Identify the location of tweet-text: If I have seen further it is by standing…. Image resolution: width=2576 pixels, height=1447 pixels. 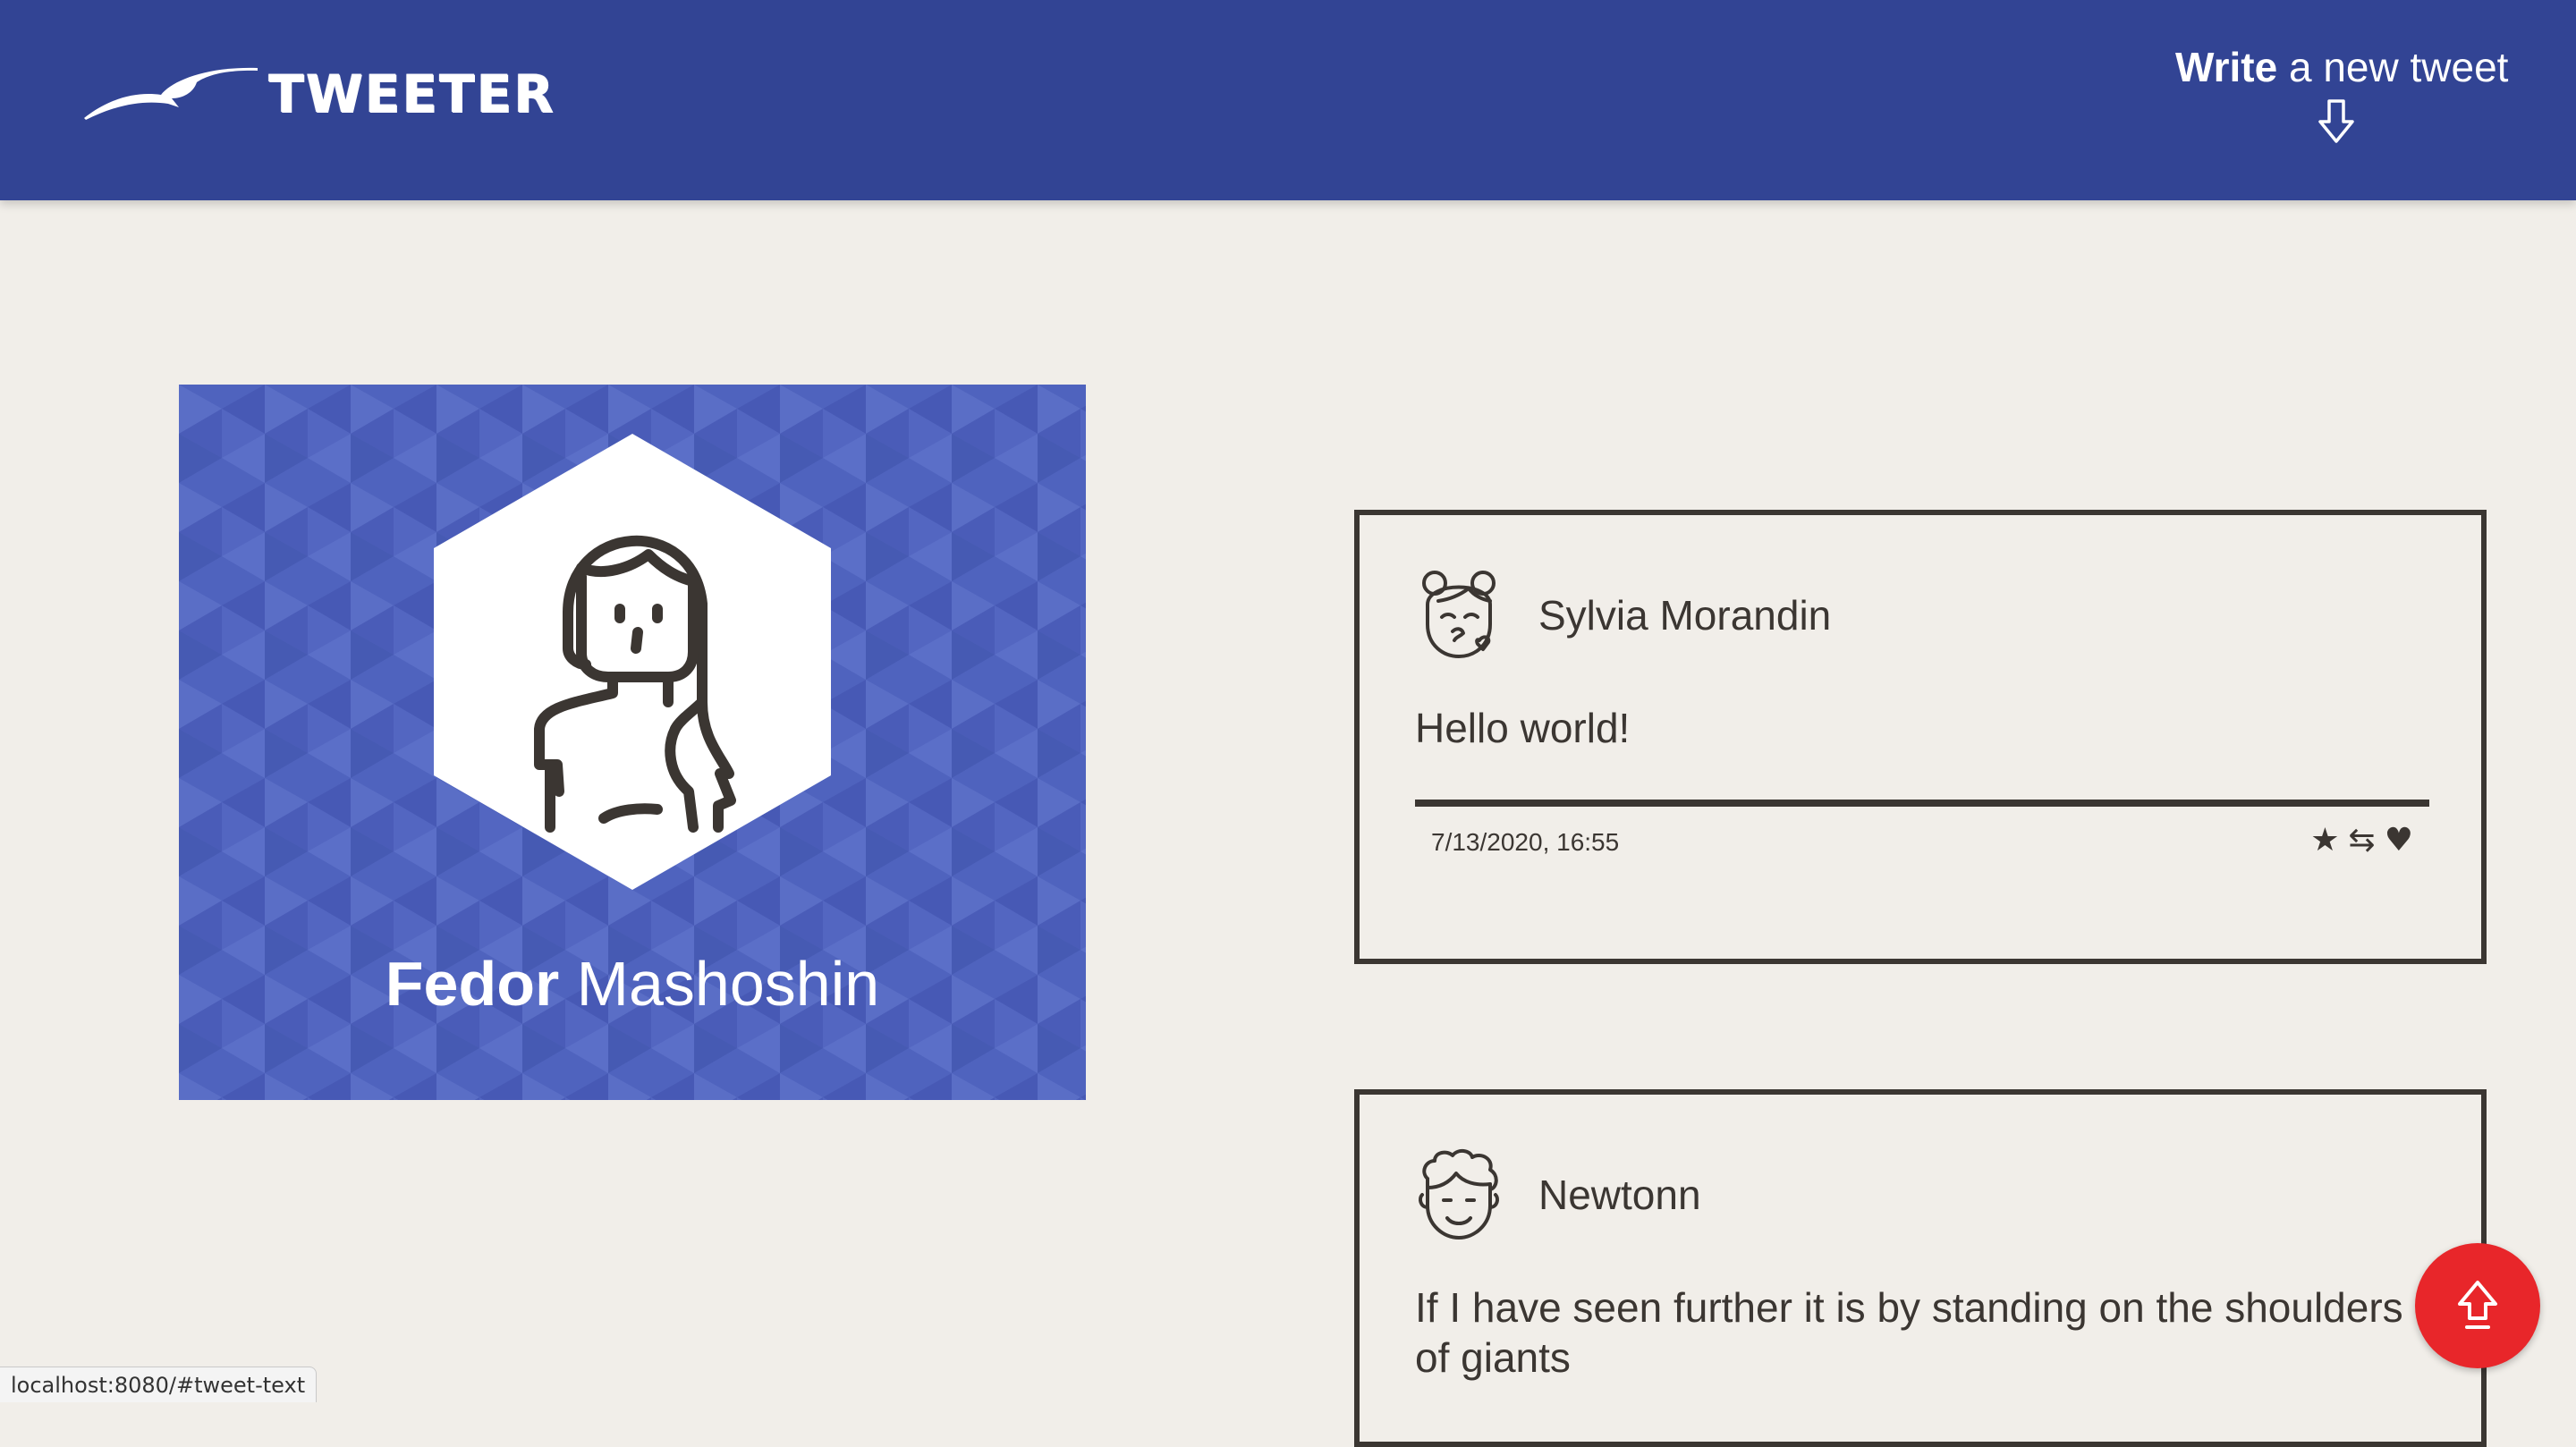
(1909, 1332).